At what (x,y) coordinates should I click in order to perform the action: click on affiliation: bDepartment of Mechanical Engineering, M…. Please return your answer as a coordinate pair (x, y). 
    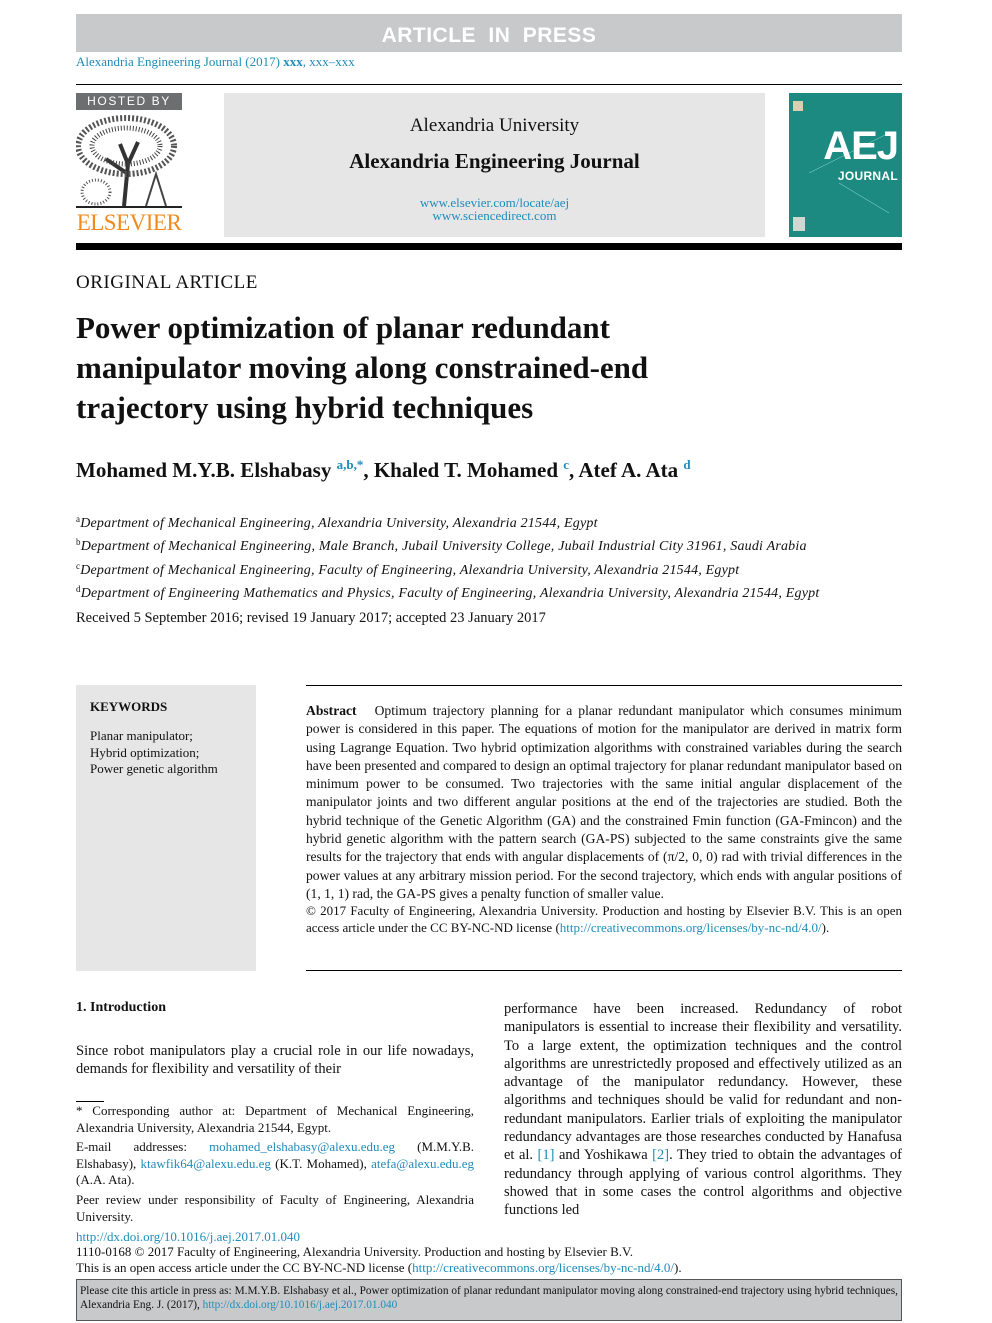
    Looking at the image, I should click on (447, 544).